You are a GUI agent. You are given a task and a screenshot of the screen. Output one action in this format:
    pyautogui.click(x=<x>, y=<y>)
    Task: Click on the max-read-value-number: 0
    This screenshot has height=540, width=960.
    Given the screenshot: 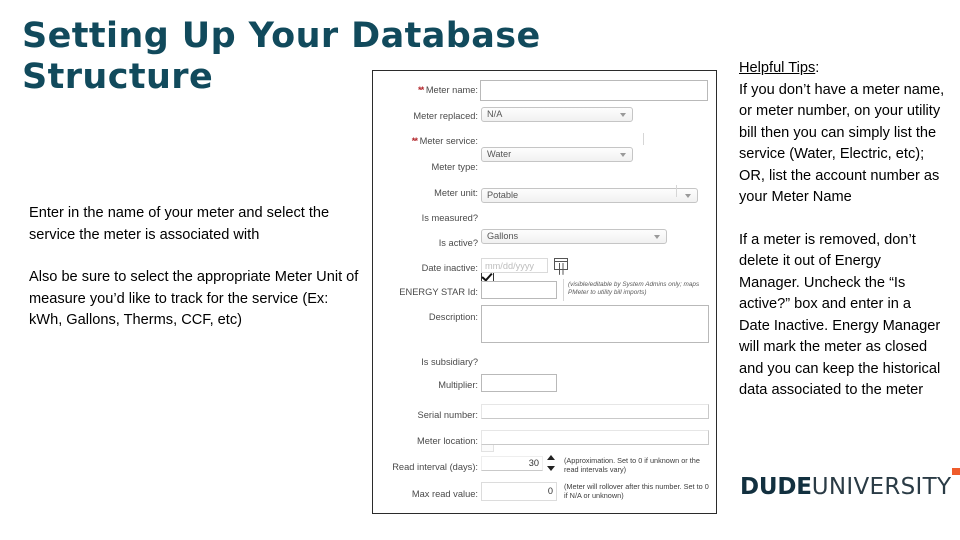 What is the action you would take?
    pyautogui.click(x=550, y=491)
    